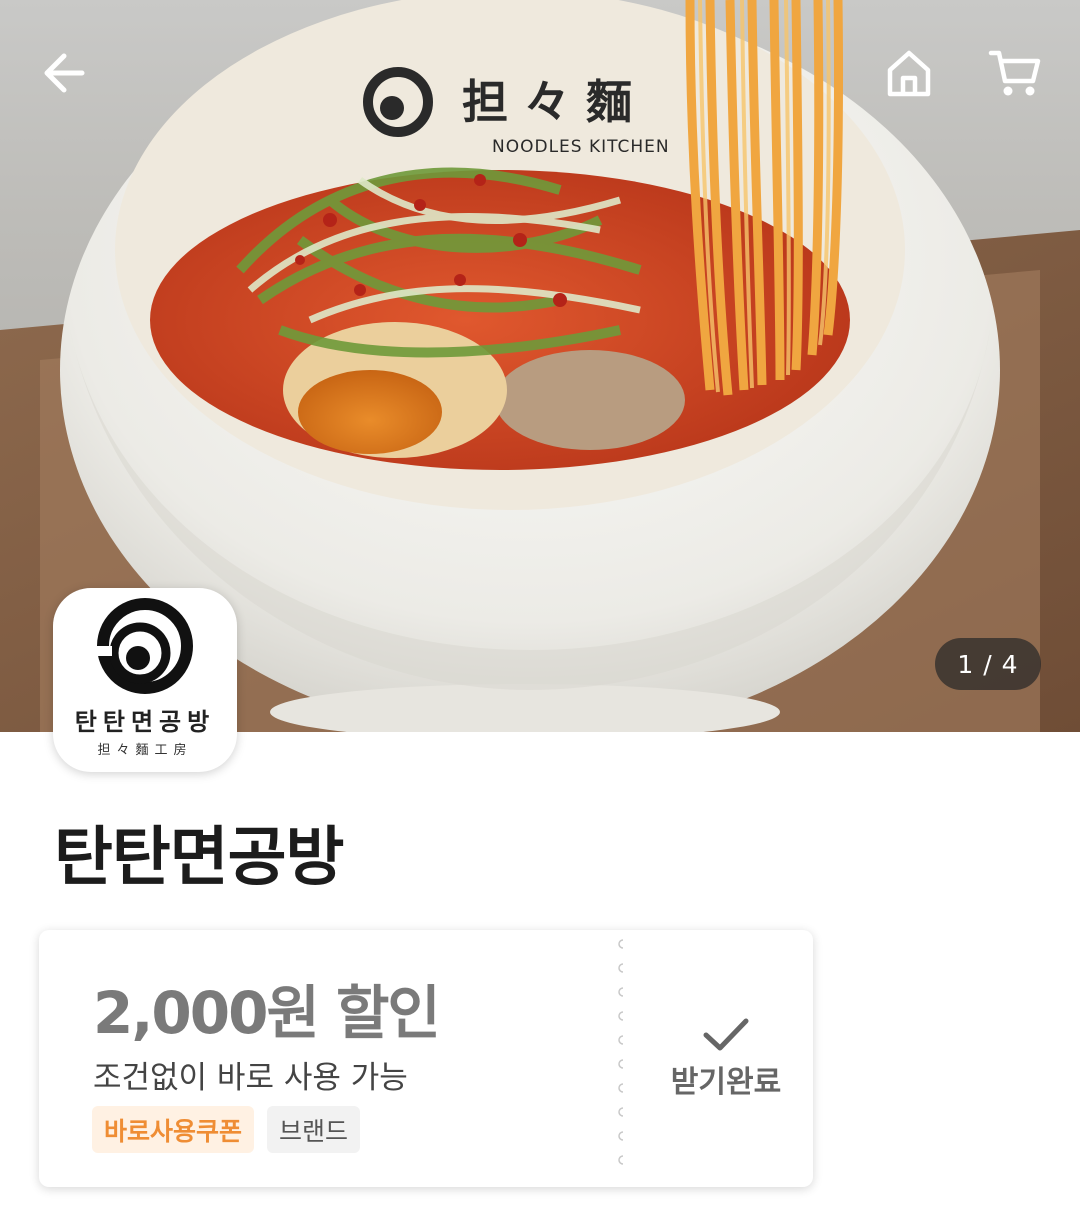 This screenshot has height=1215, width=1080. I want to click on tag-direct-use: 바로사용쿠폰, so click(173, 1129).